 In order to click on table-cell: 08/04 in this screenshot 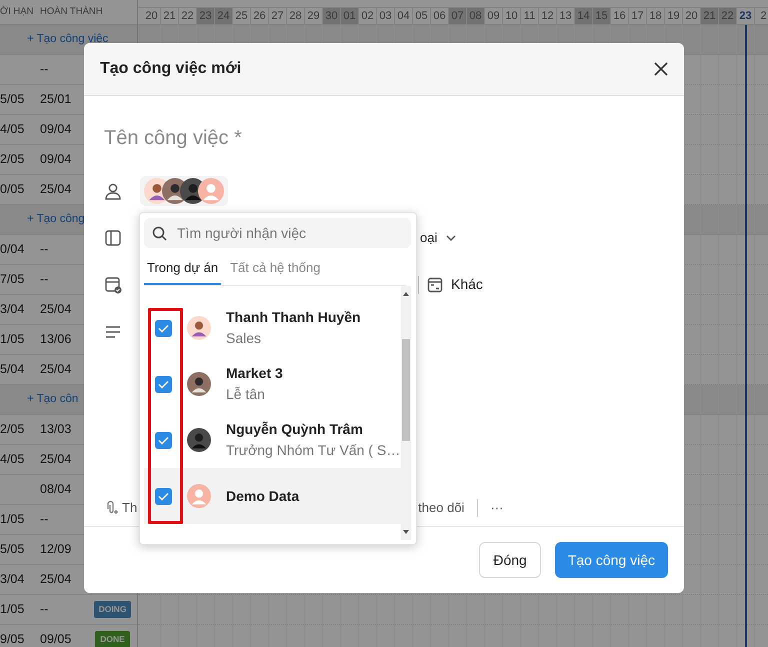, I will do `click(56, 489)`.